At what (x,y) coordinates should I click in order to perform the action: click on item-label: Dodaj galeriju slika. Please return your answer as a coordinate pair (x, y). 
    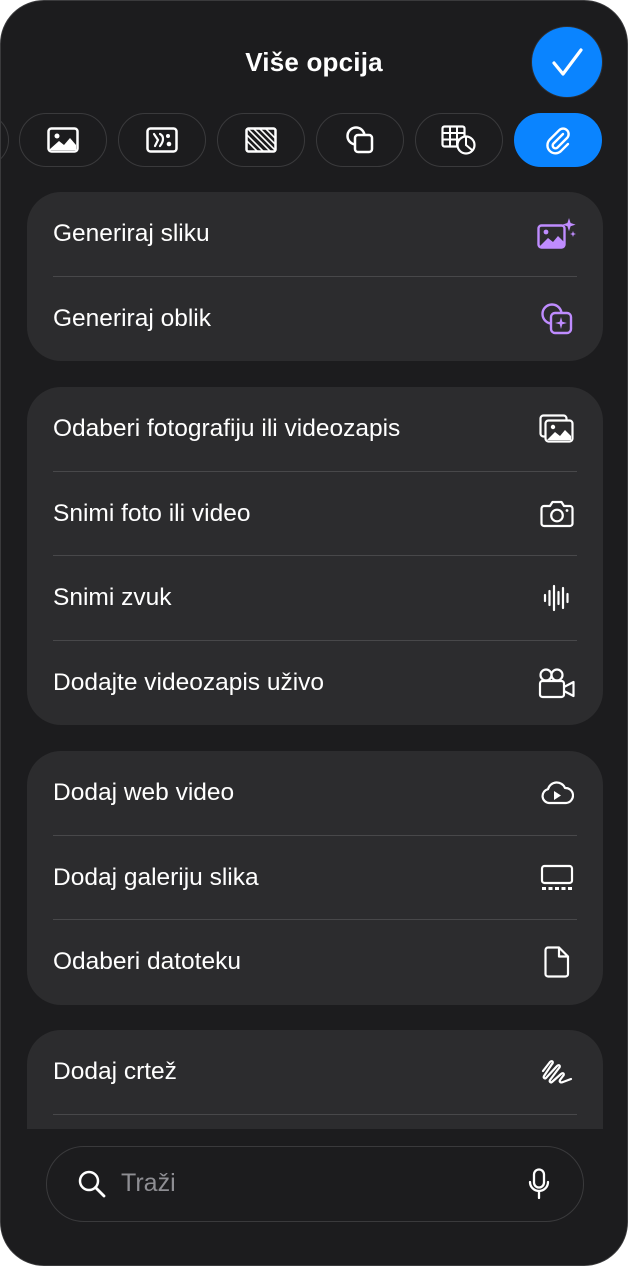
    Looking at the image, I should click on (156, 877).